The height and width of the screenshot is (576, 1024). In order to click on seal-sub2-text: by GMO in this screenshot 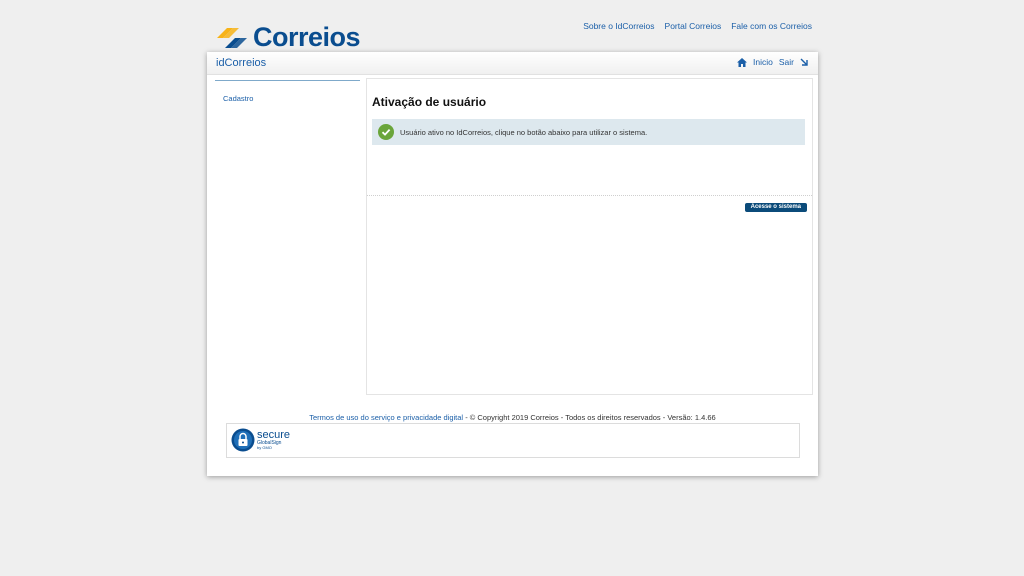, I will do `click(264, 447)`.